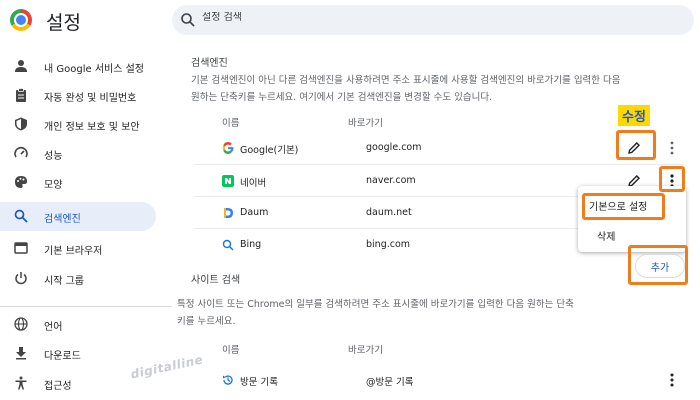 This screenshot has width=700, height=400. What do you see at coordinates (90, 98) in the screenshot?
I see `sidebar-item-label: 자동 완성 및 비밀번호` at bounding box center [90, 98].